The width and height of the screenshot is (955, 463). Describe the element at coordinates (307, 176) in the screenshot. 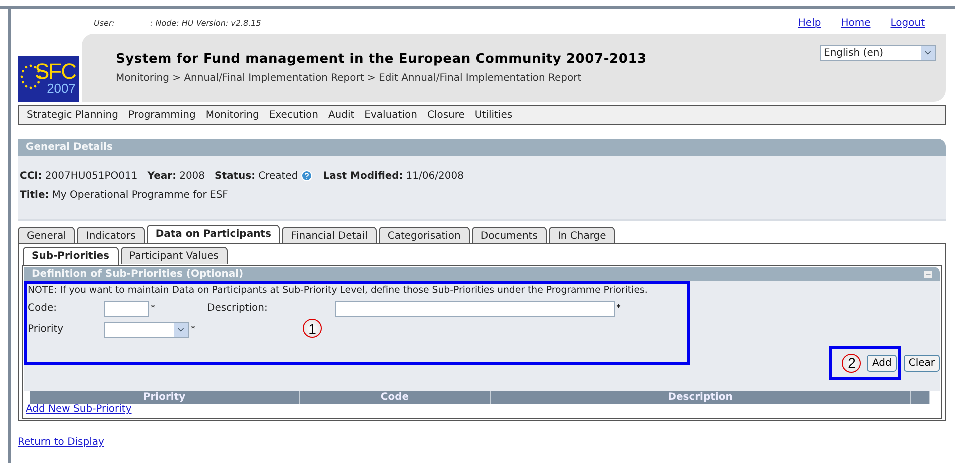

I see `help-icon` at that location.